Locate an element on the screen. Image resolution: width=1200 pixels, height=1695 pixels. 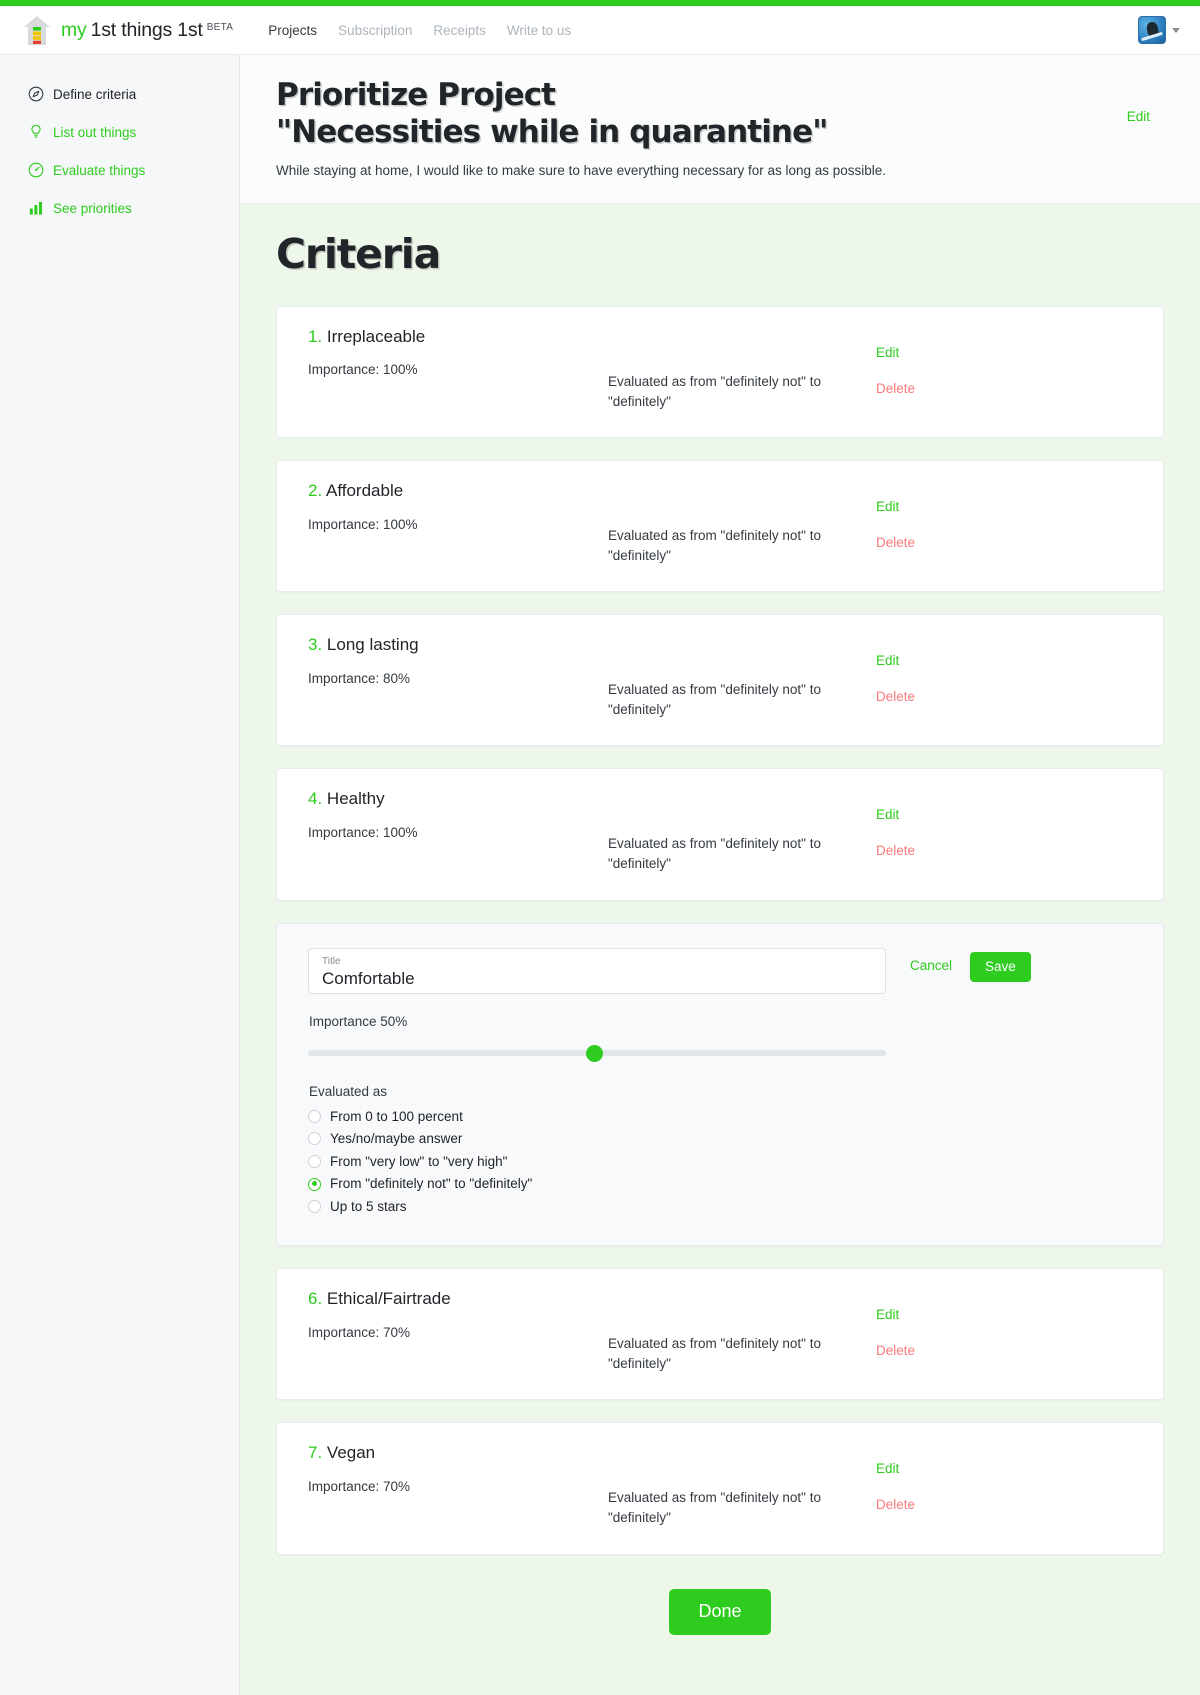
sidebar-item-evaluate-things: Evaluate things is located at coordinates (119, 170).